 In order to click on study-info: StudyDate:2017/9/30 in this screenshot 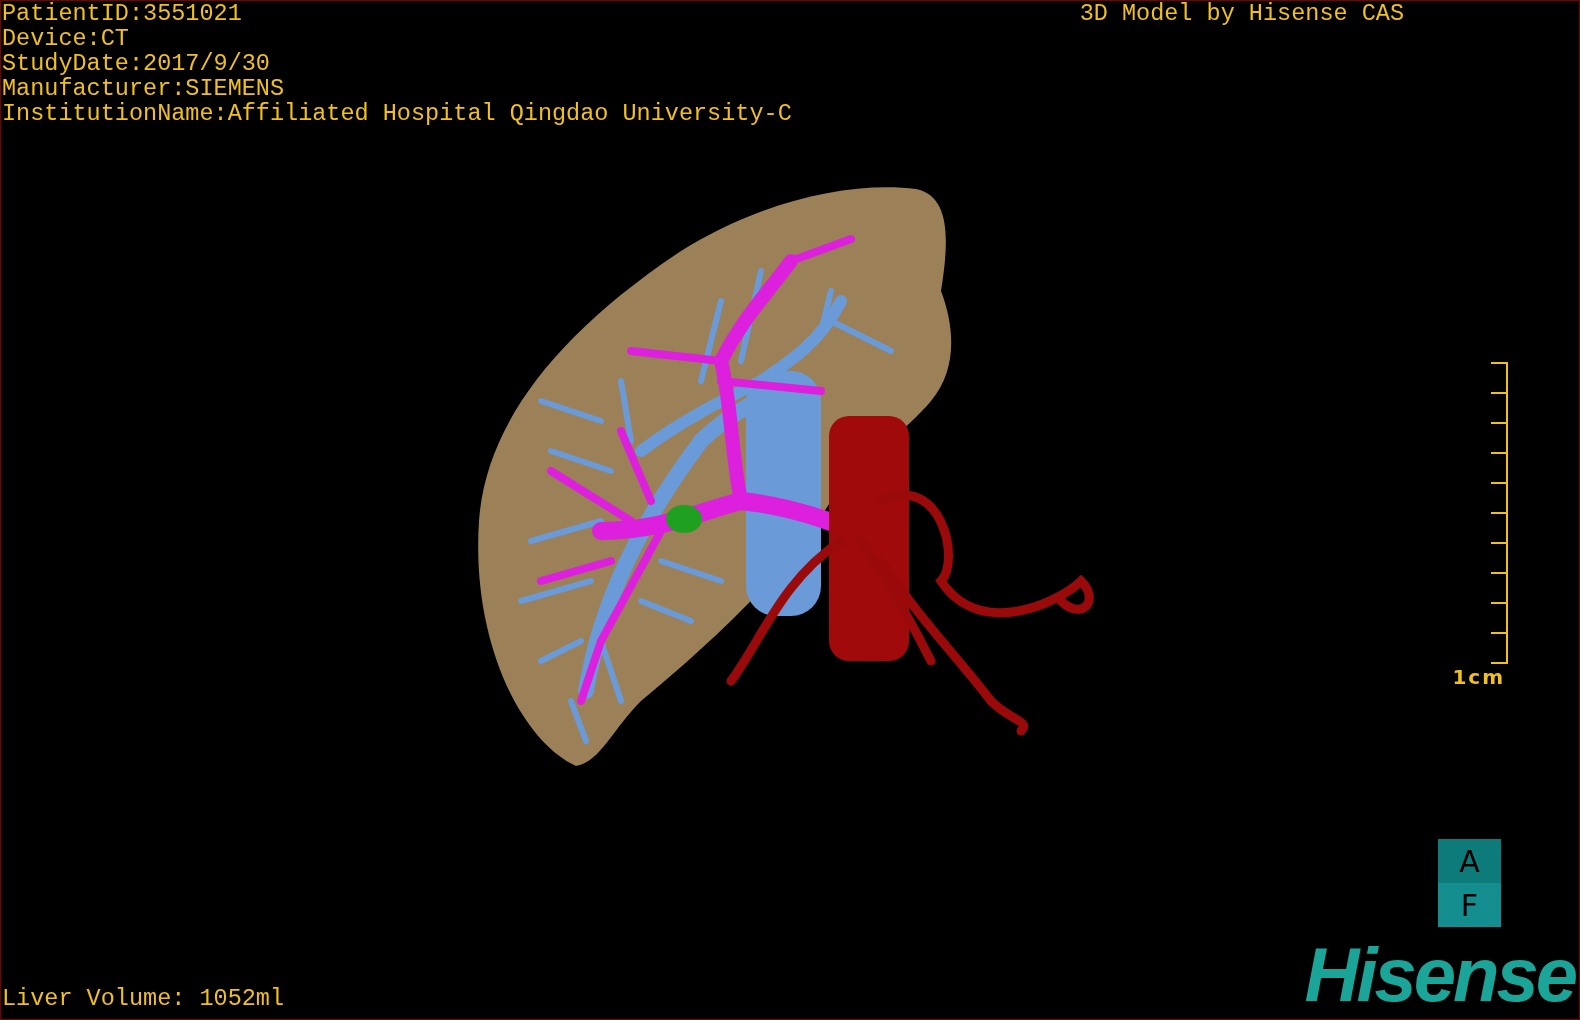, I will do `click(136, 63)`.